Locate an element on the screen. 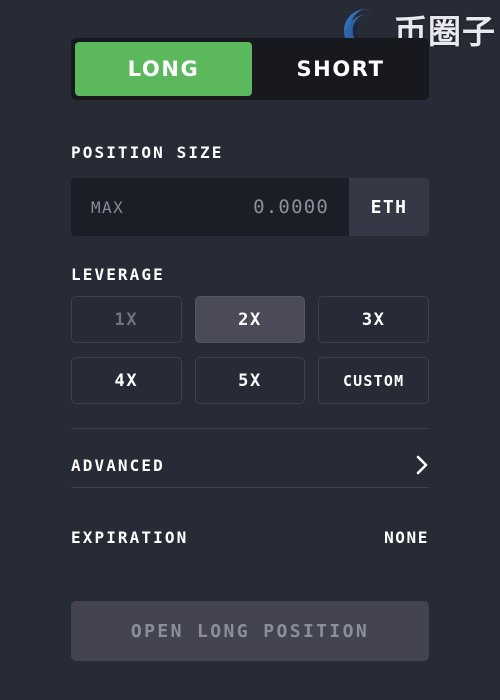 The width and height of the screenshot is (500, 700). leverage-option-5x: 5X is located at coordinates (250, 380).